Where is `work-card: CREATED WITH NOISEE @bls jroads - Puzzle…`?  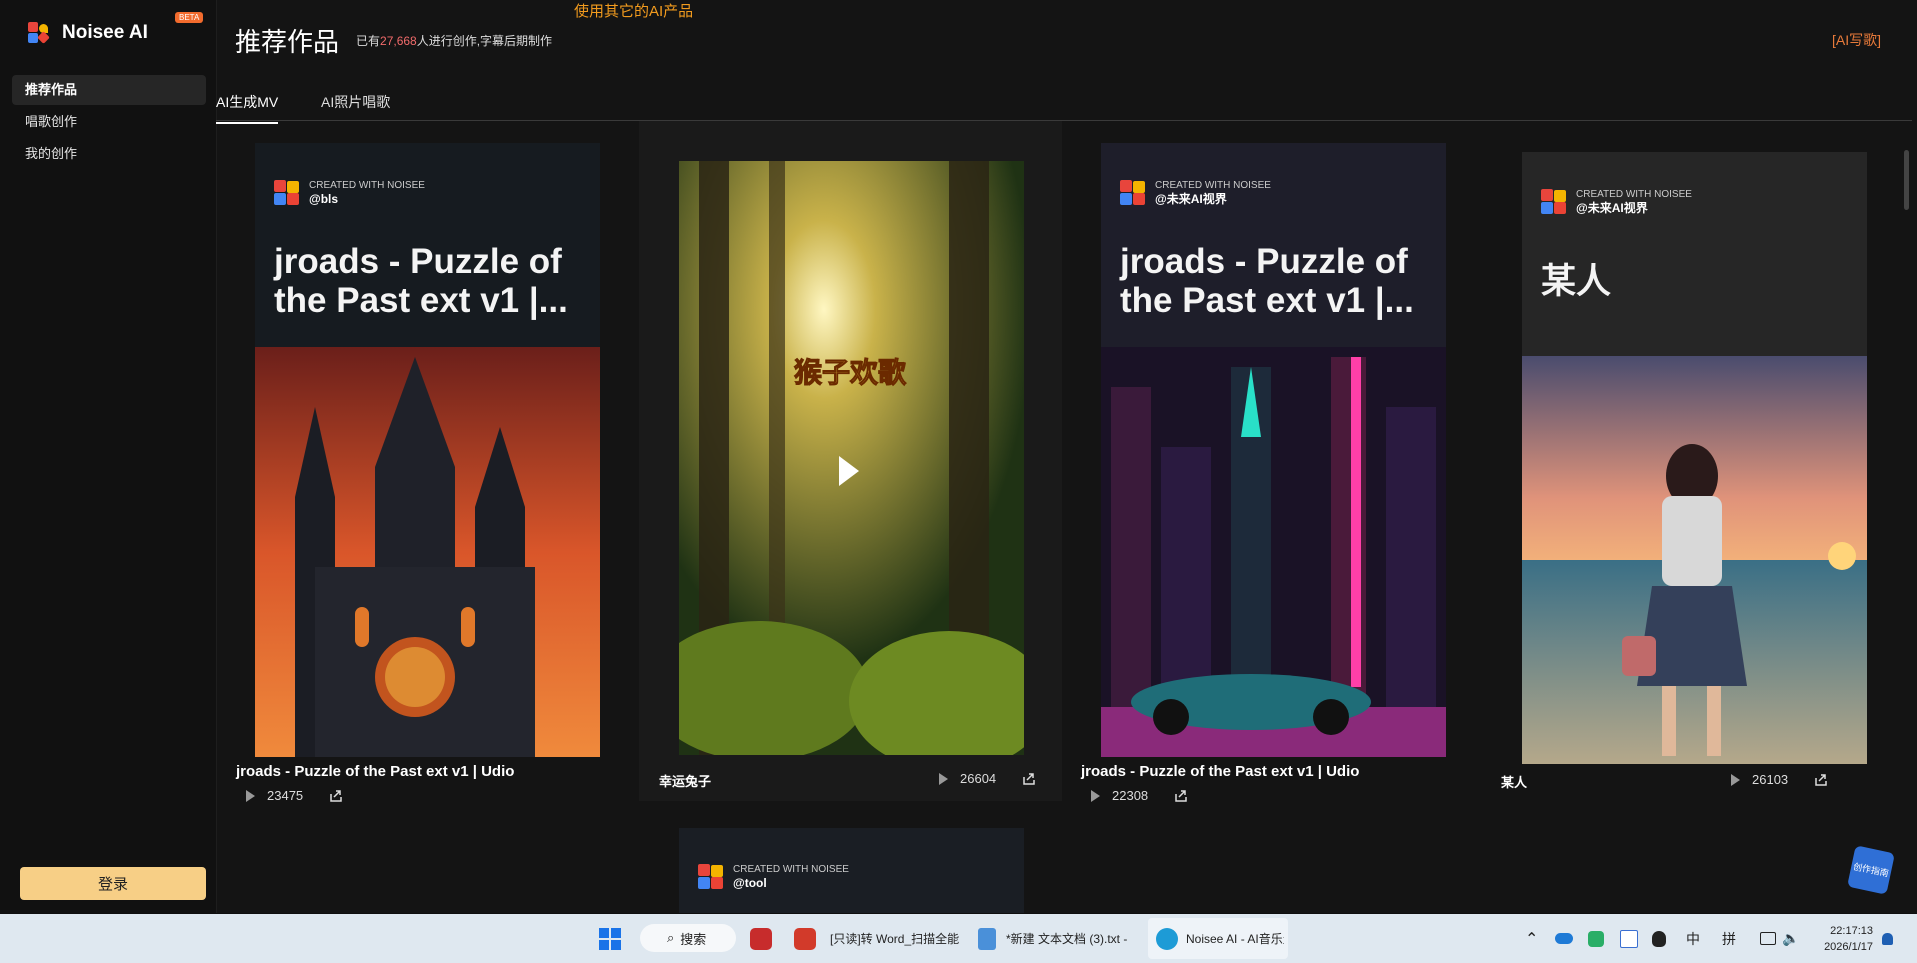 work-card: CREATED WITH NOISEE @bls jroads - Puzzle… is located at coordinates (411, 471).